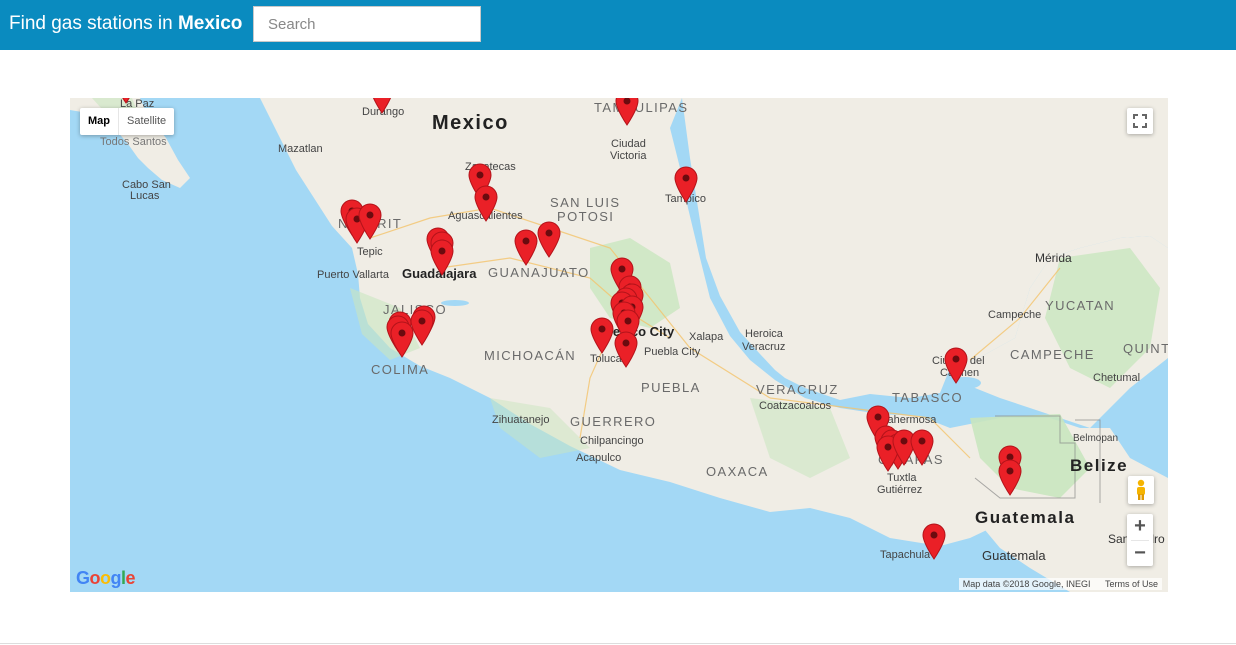 This screenshot has height=645, width=1236. What do you see at coordinates (902, 478) in the screenshot?
I see `label-tuxtla: Tuxtla` at bounding box center [902, 478].